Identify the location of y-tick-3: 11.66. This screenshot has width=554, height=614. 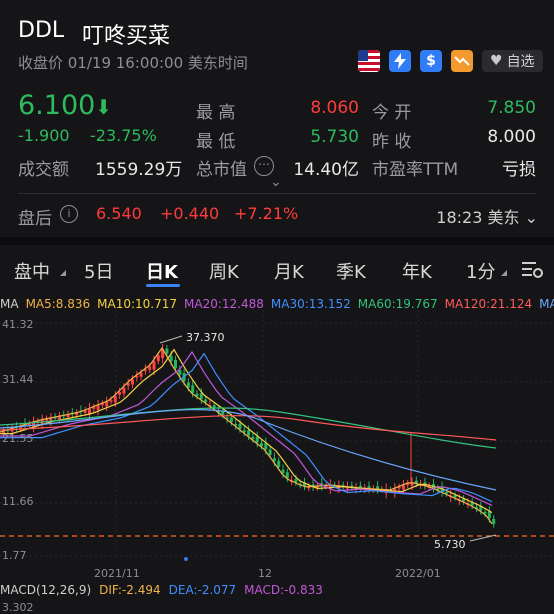
(18, 501).